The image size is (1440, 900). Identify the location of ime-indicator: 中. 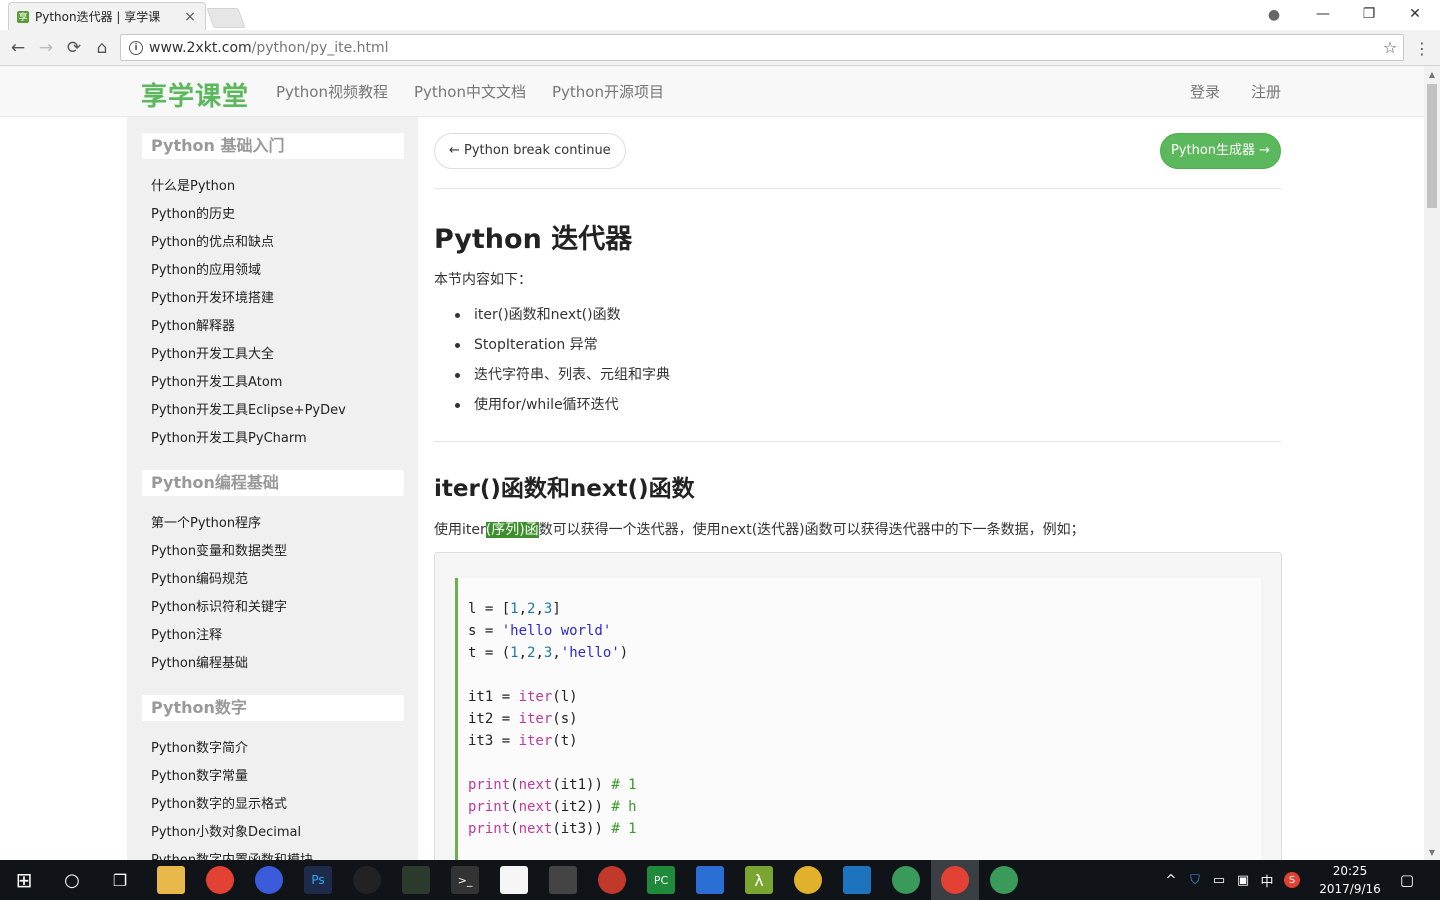
(1267, 880).